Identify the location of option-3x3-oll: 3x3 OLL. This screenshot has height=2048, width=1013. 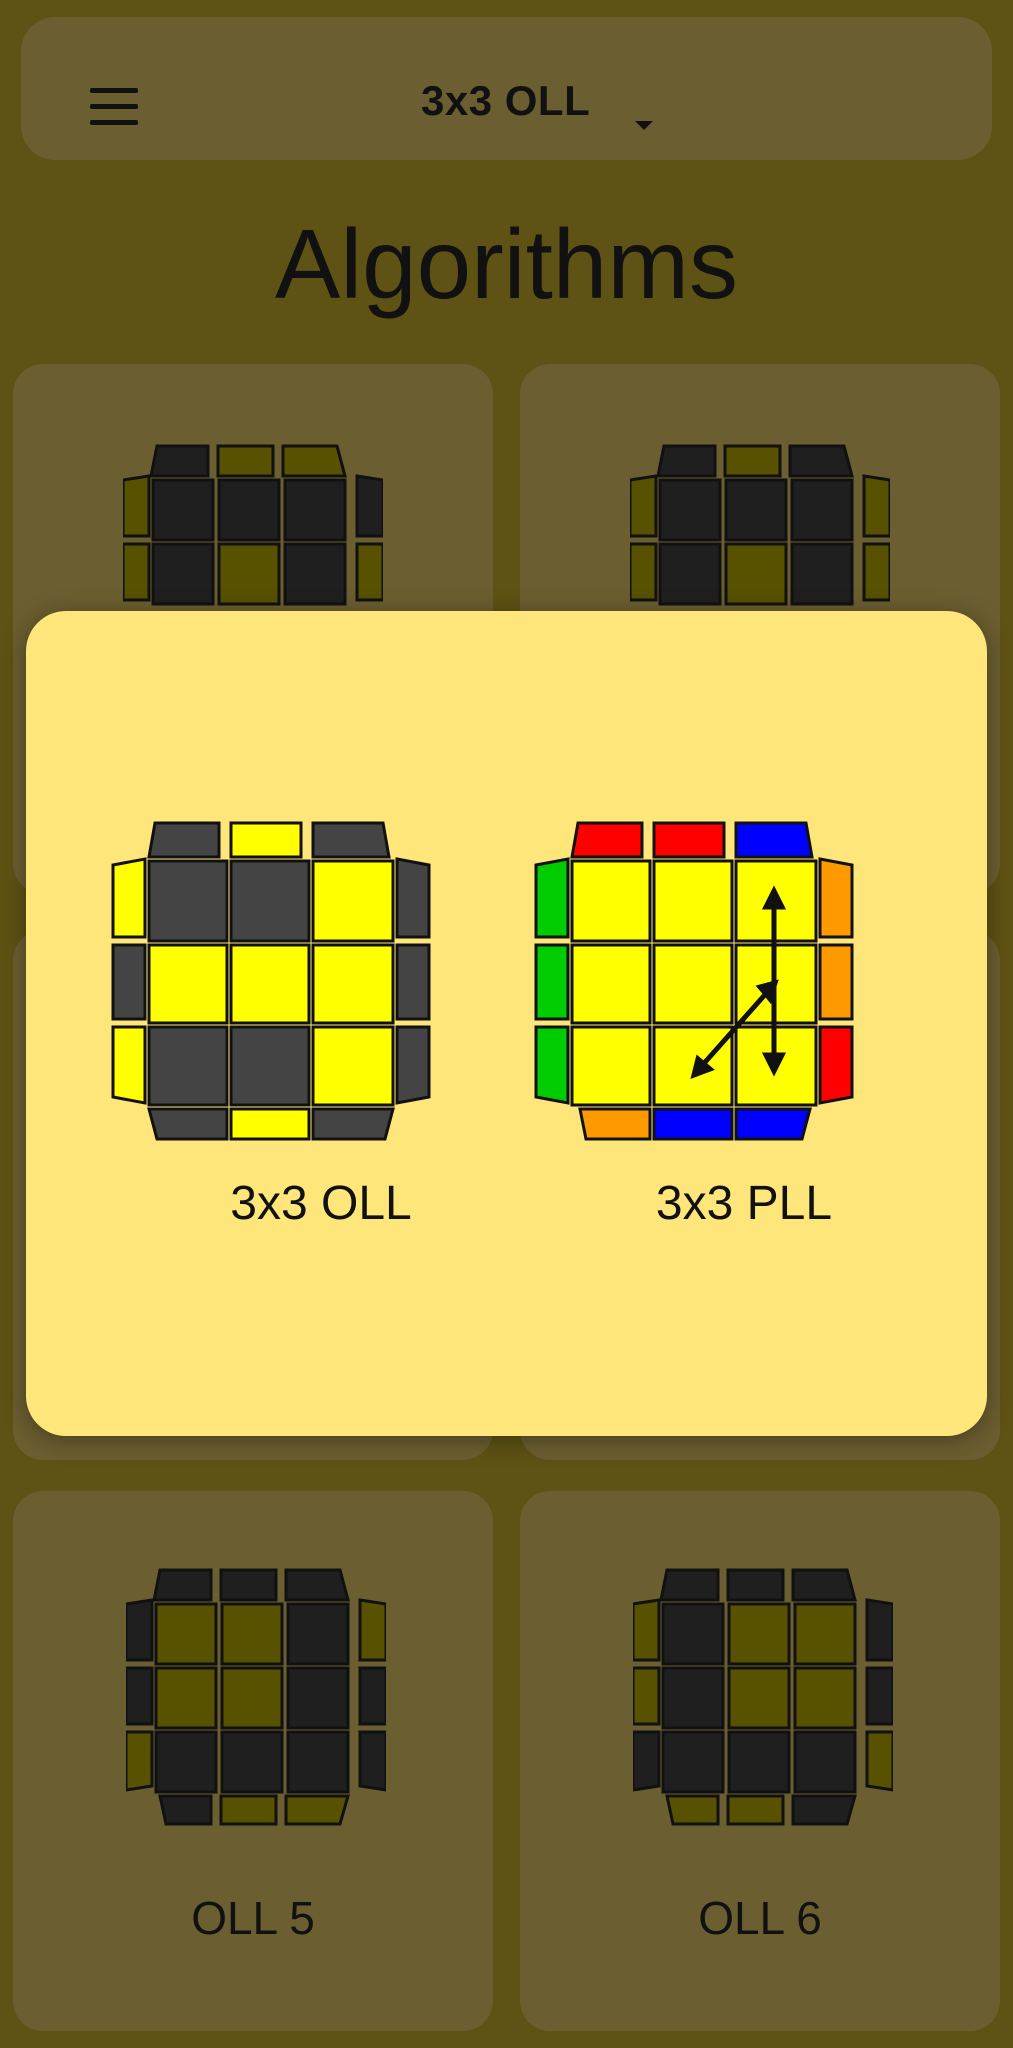
(291, 1046).